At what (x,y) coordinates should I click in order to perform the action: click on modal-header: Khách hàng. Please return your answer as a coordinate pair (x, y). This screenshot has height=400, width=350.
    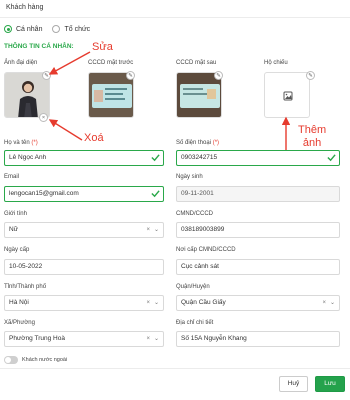
    Looking at the image, I should click on (175, 9).